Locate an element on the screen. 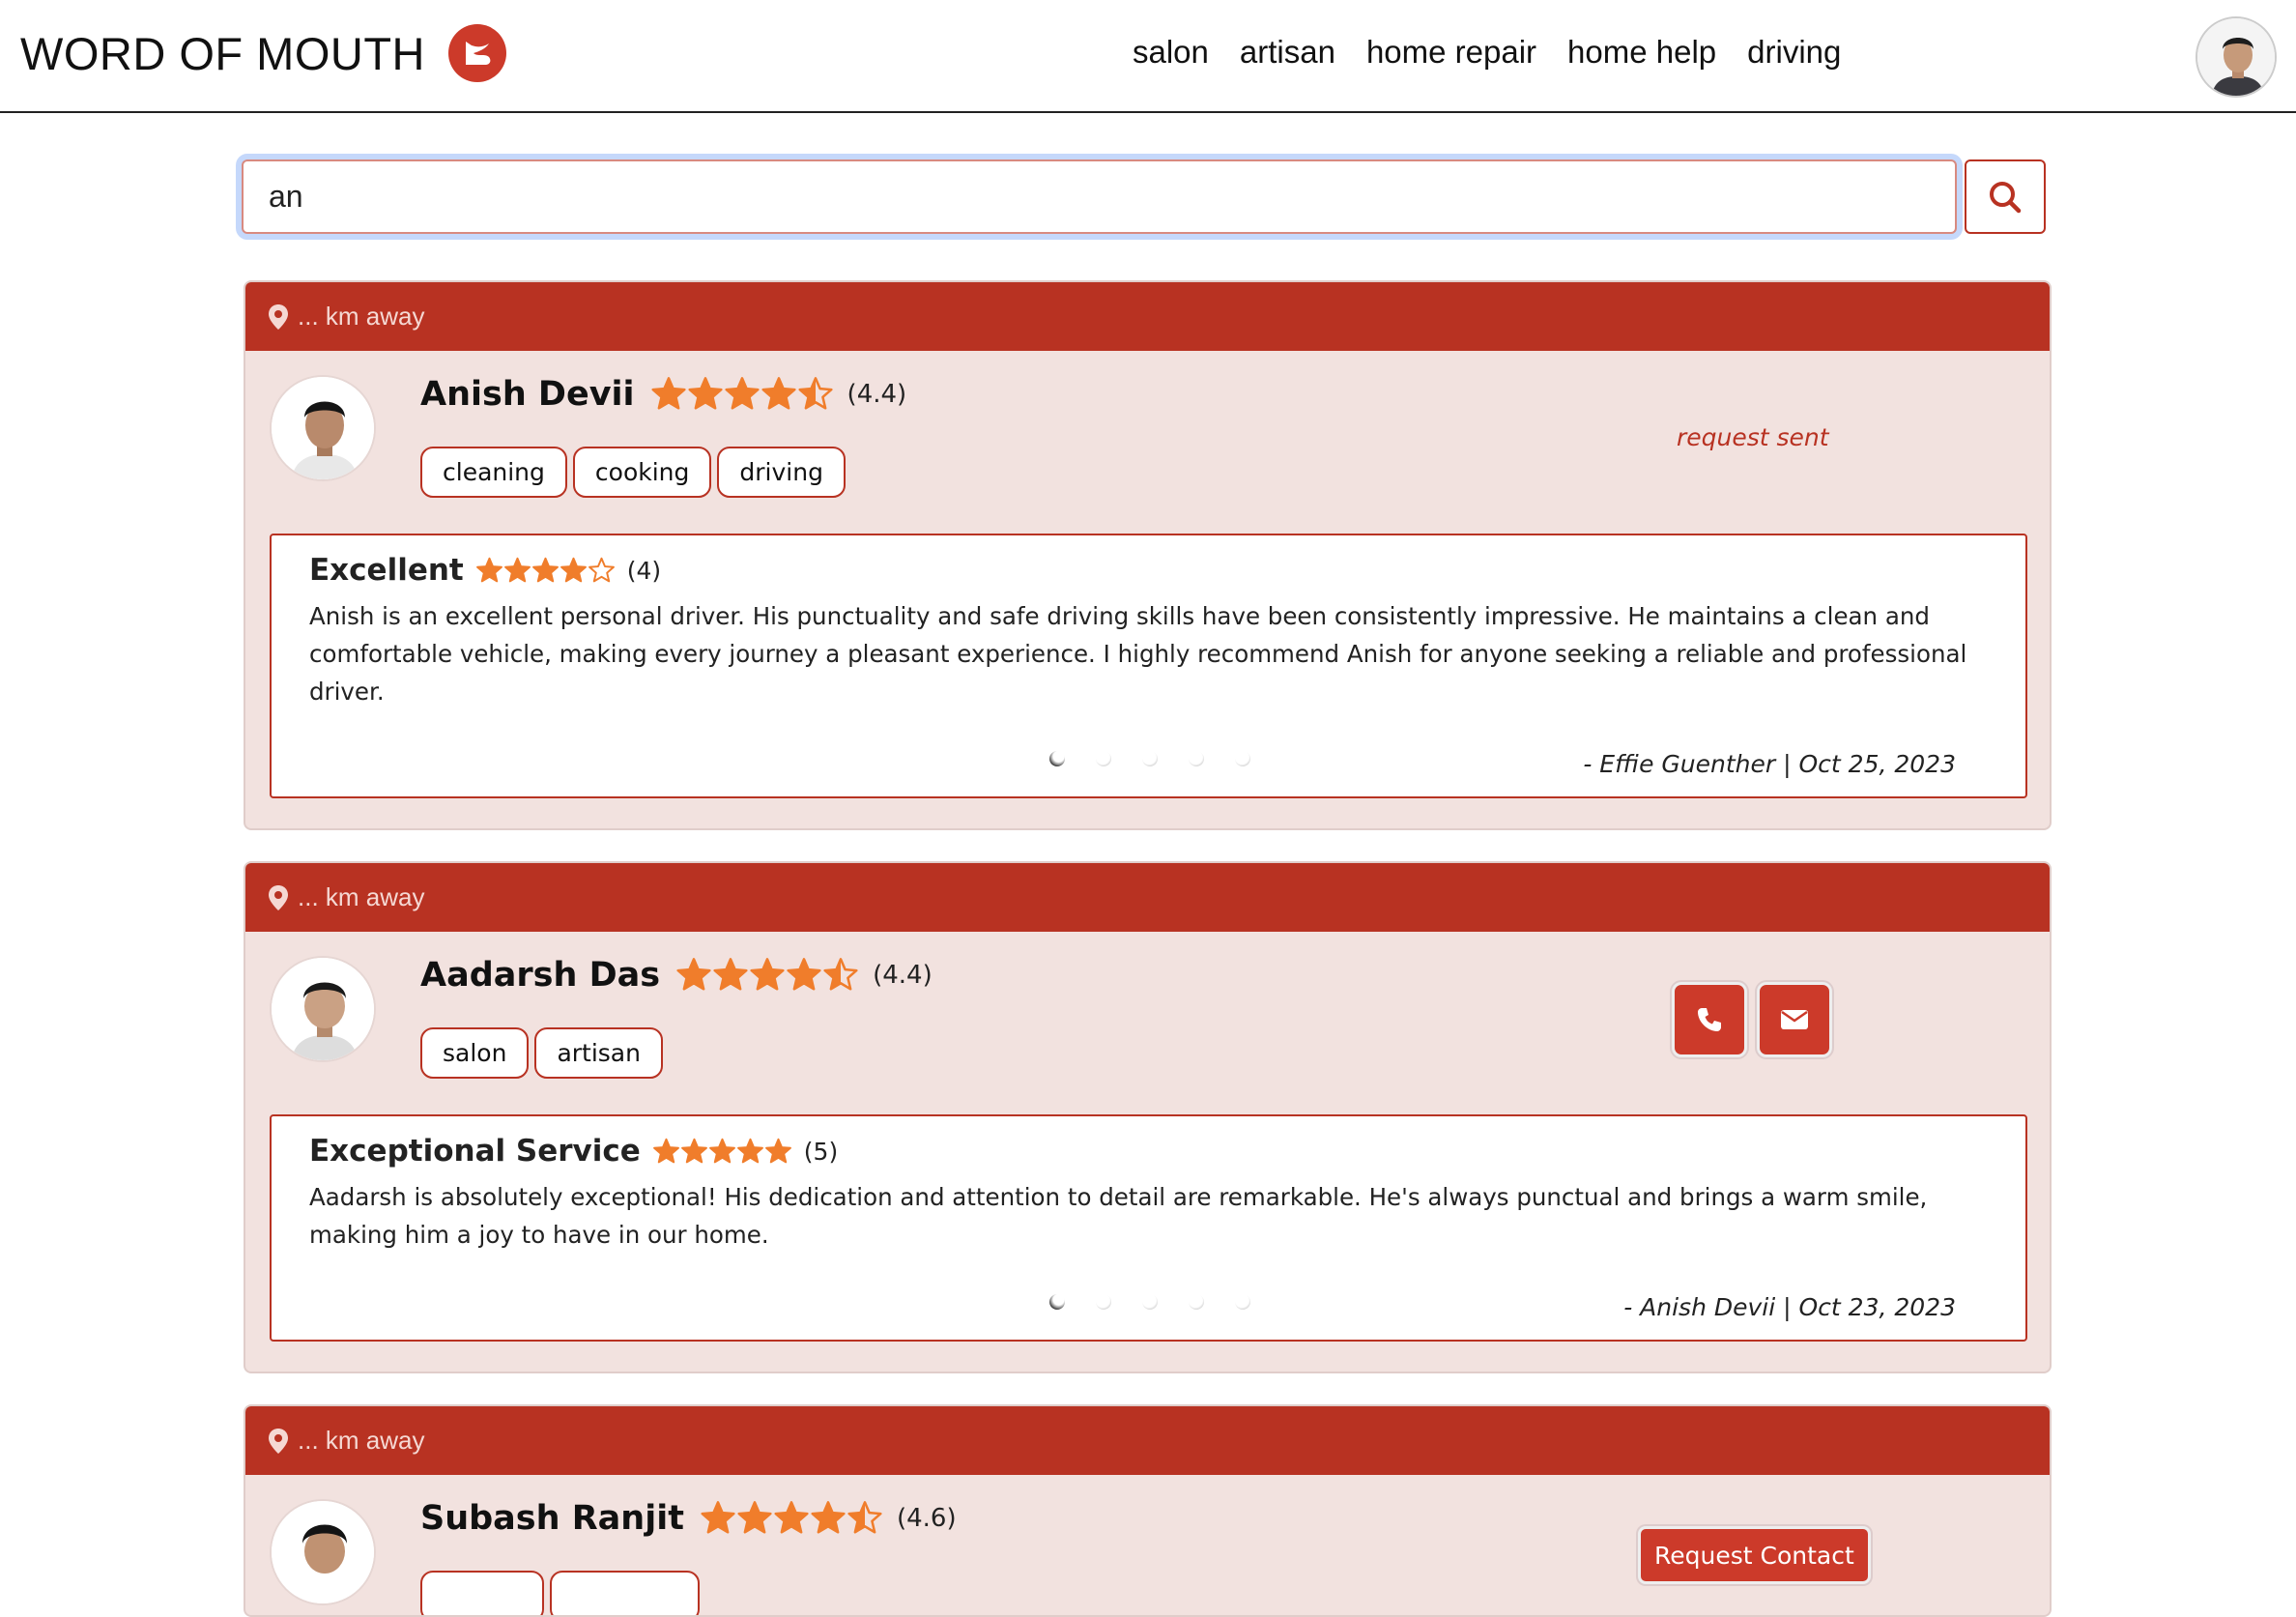 This screenshot has height=1617, width=2296. tag-cooking: cooking is located at coordinates (642, 472).